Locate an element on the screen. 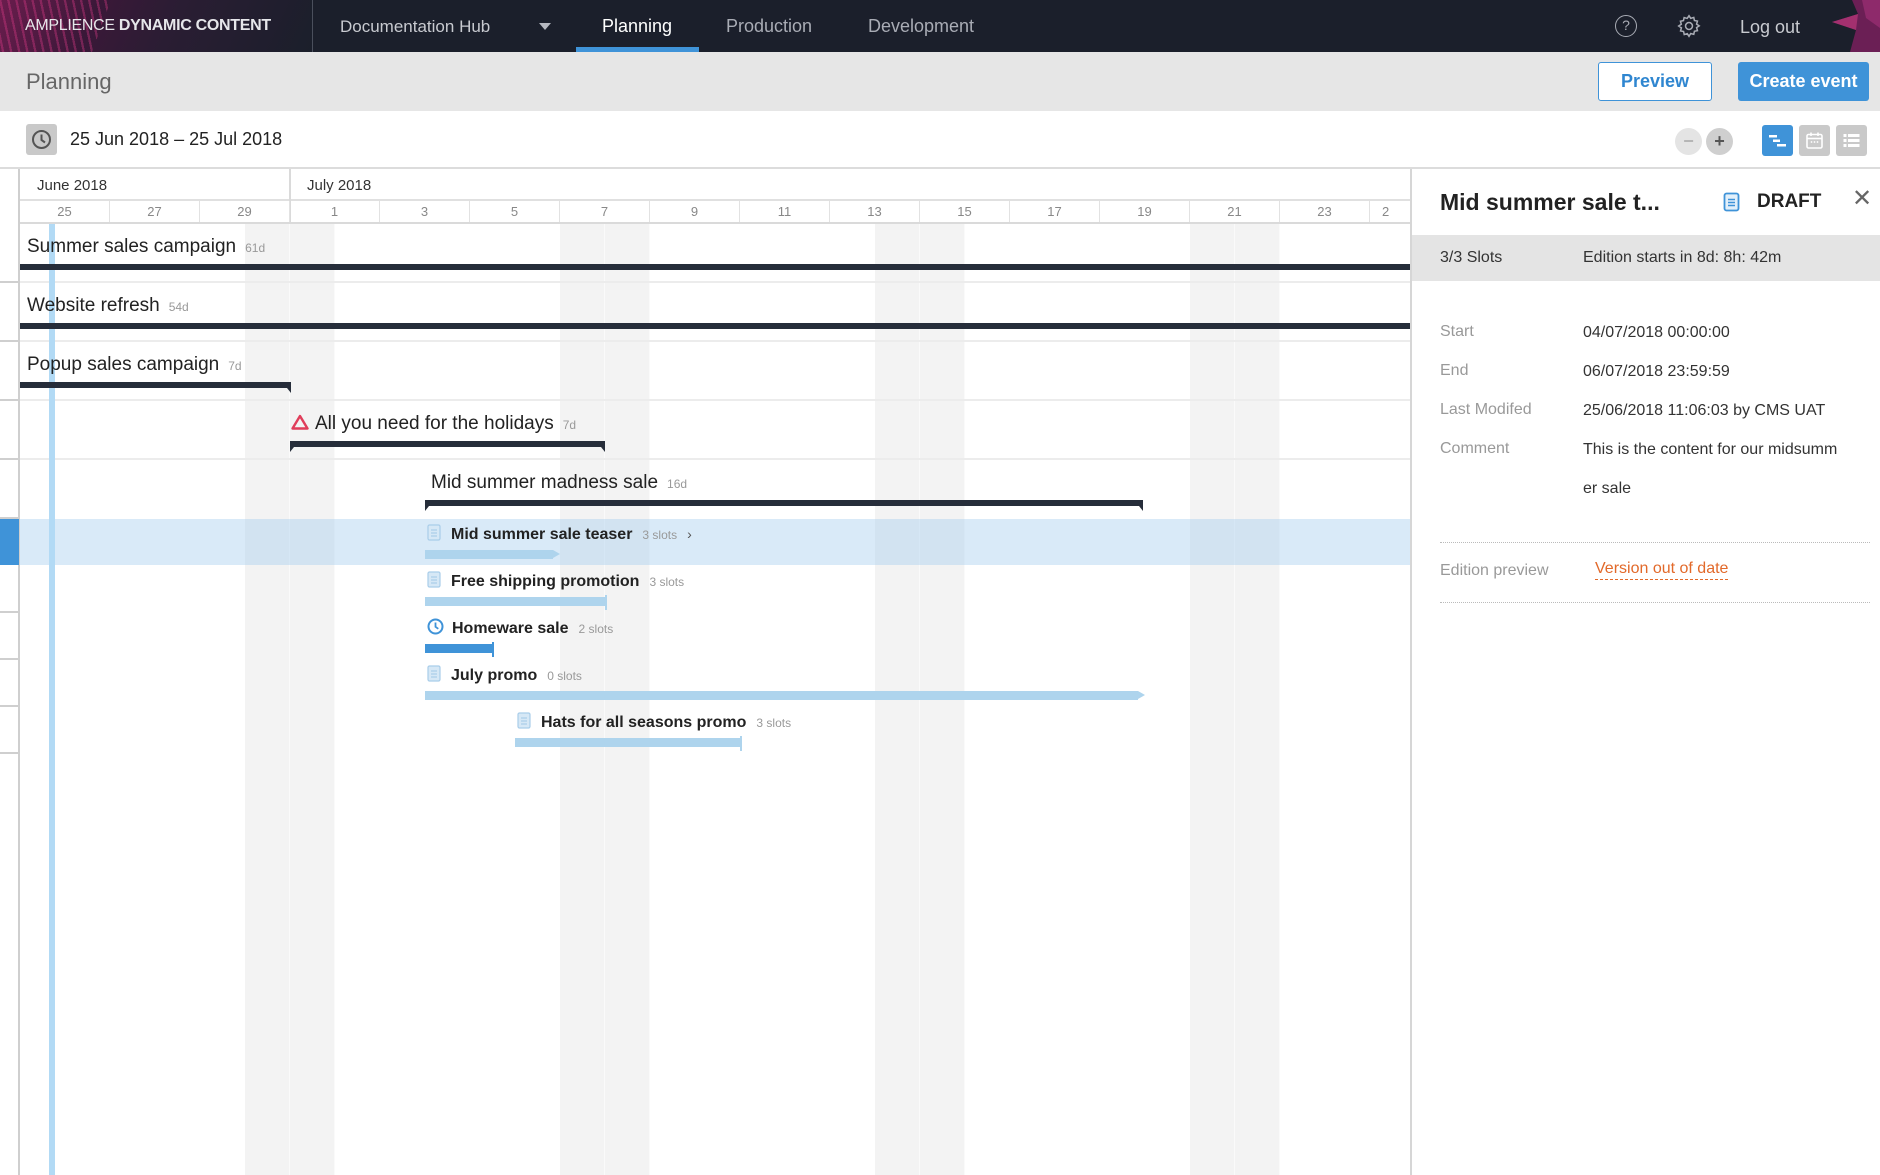 This screenshot has width=1880, height=1175. event-duration: 7d is located at coordinates (569, 425).